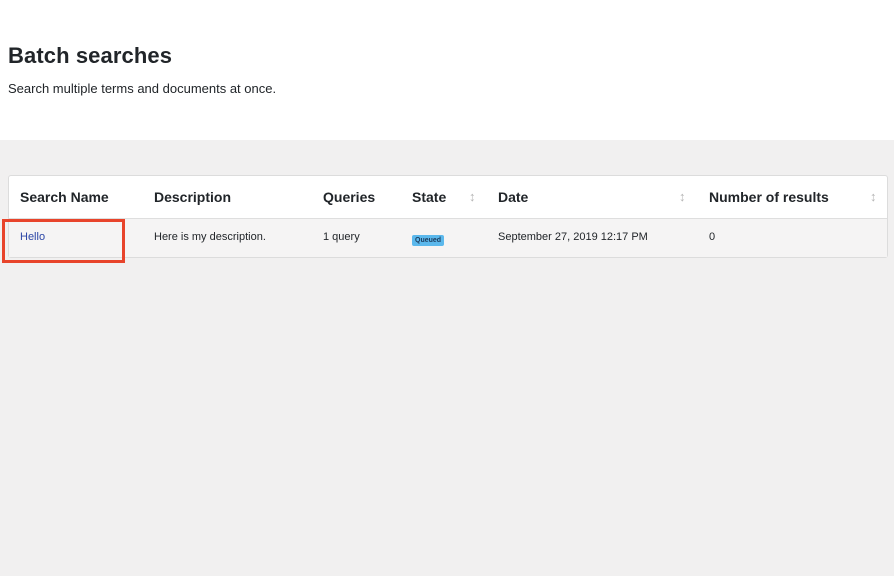 The image size is (894, 576). I want to click on column-header-search-name: Search Name, so click(64, 197).